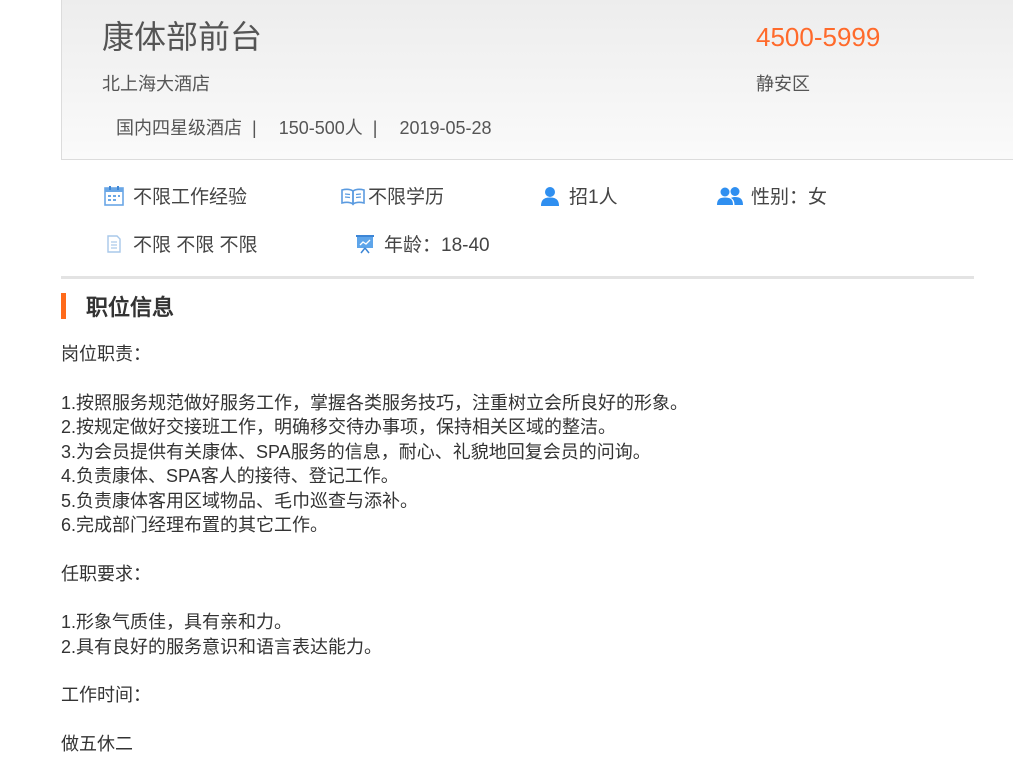 This screenshot has width=1013, height=777. Describe the element at coordinates (406, 197) in the screenshot. I see `education-label: 不限学历` at that location.